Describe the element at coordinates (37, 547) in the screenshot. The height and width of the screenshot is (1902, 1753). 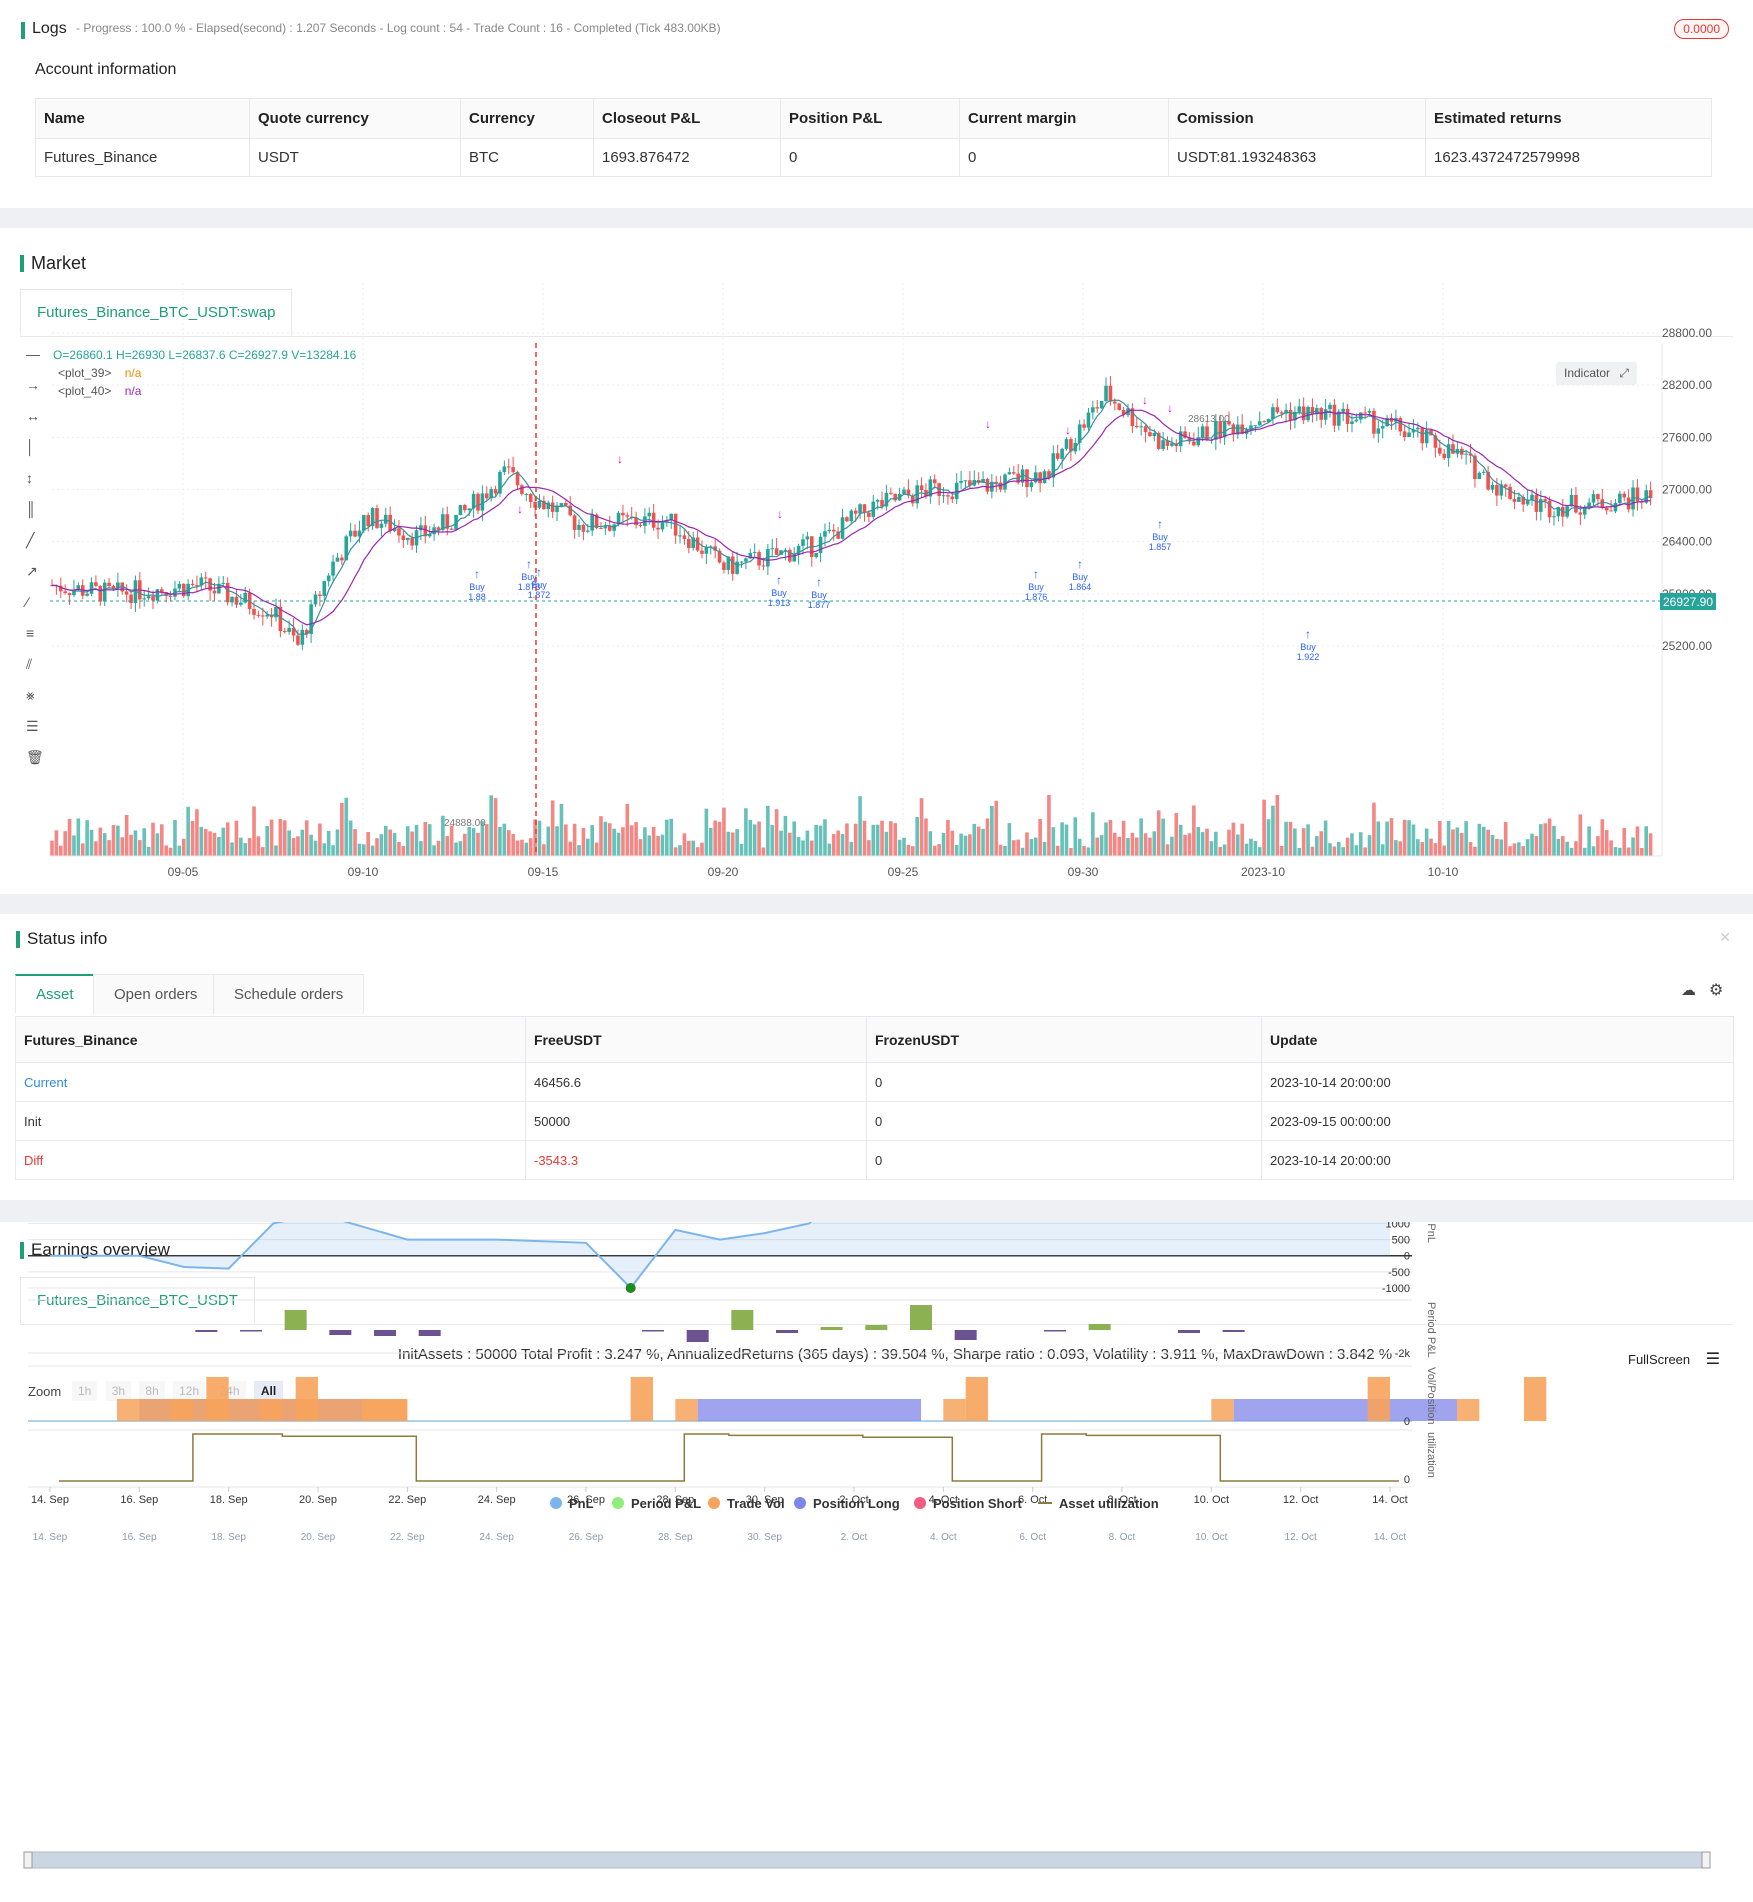
I see `trend-line-tool-icon: ╱` at that location.